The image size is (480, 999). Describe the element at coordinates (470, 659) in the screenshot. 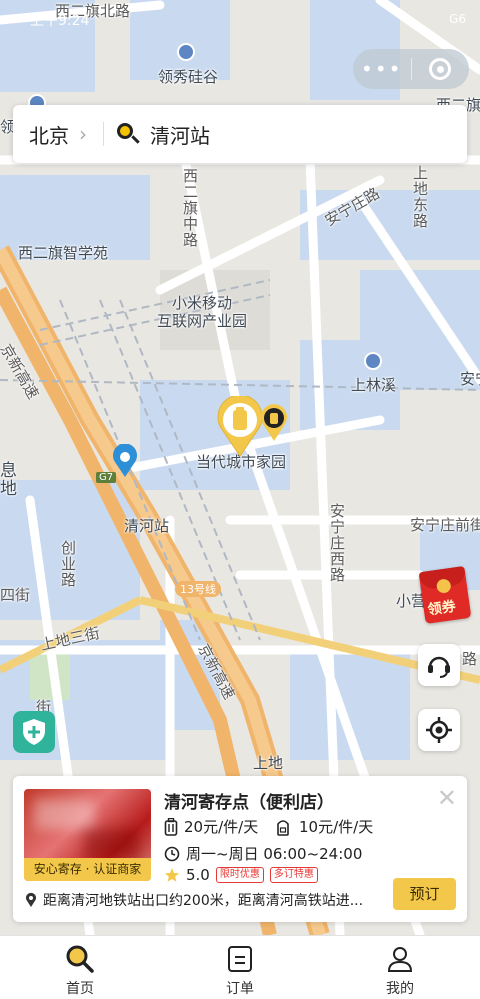

I see `label-lu: 路` at that location.